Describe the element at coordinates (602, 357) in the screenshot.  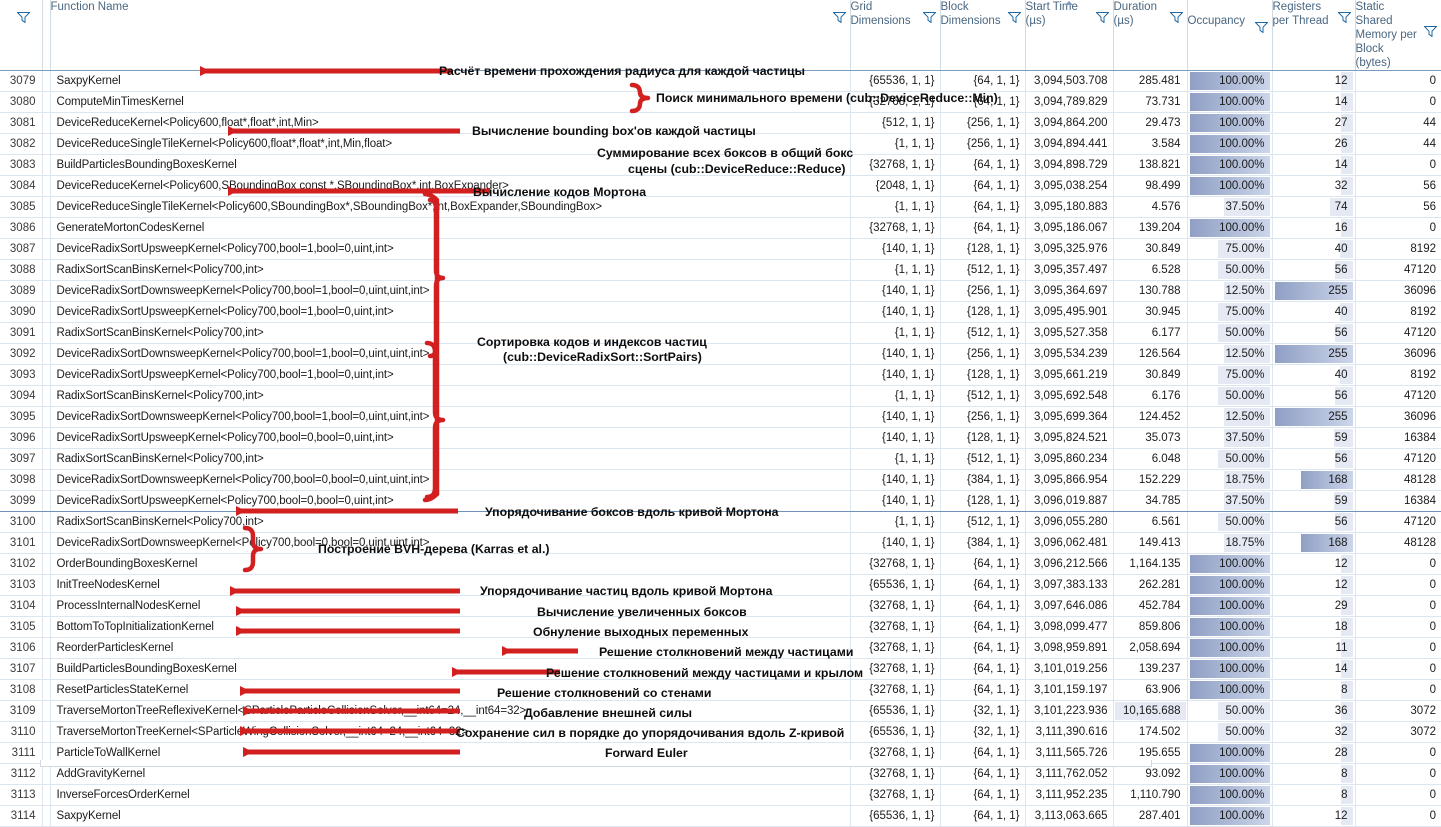
I see `annotation-label: (cub::DeviceRadixSort::SortPairs)` at that location.